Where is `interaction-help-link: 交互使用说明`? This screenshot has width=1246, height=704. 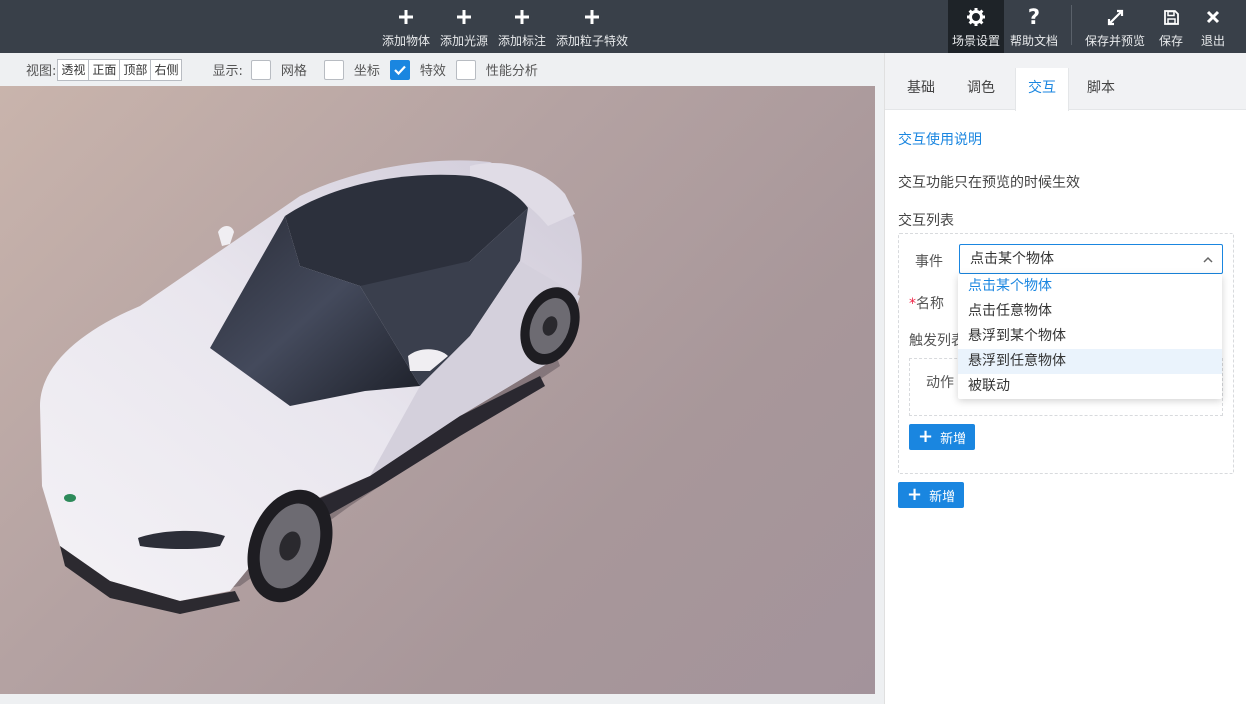
interaction-help-link: 交互使用说明 is located at coordinates (940, 139).